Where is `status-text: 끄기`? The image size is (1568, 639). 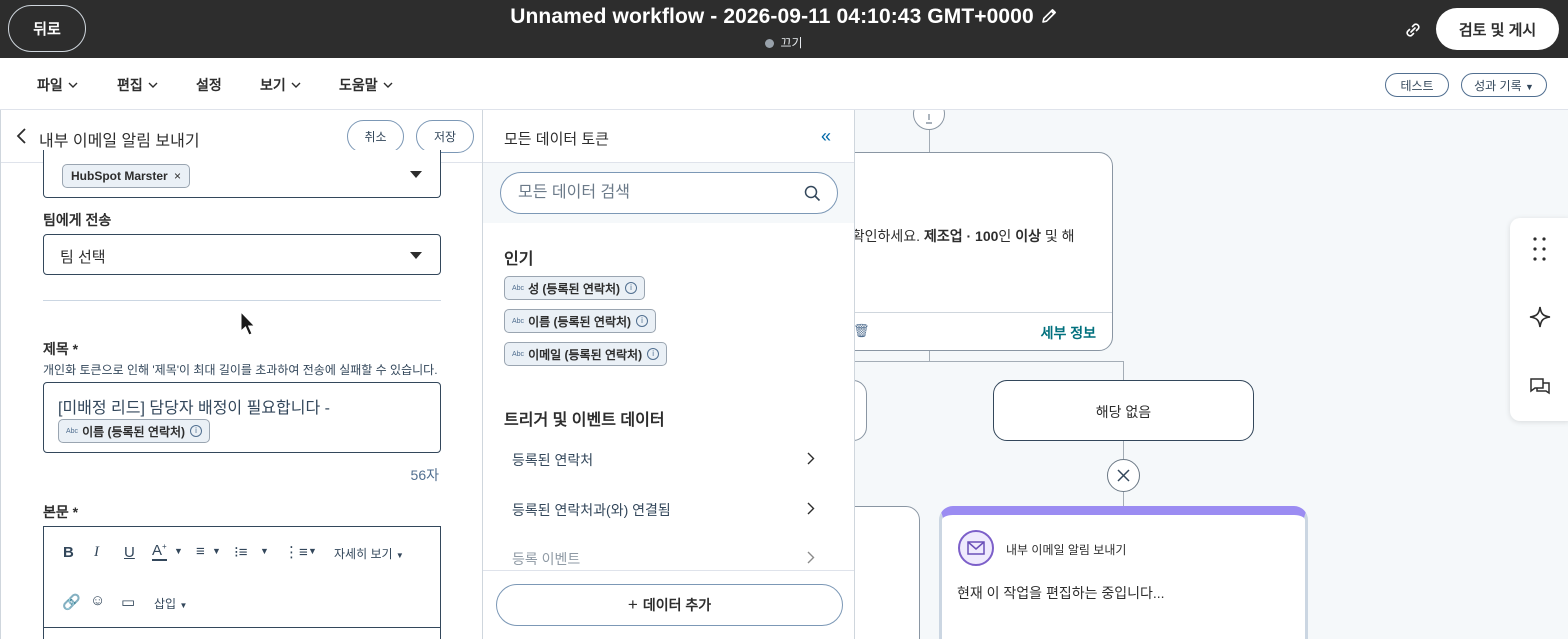
status-text: 끄기 is located at coordinates (791, 43).